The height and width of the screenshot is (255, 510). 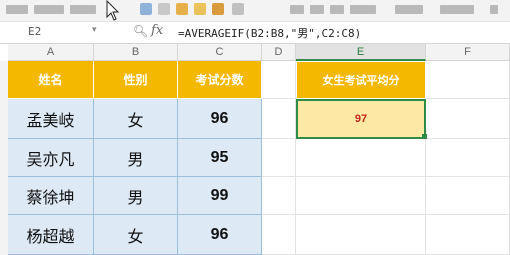 I want to click on column-header-e: E, so click(x=361, y=52).